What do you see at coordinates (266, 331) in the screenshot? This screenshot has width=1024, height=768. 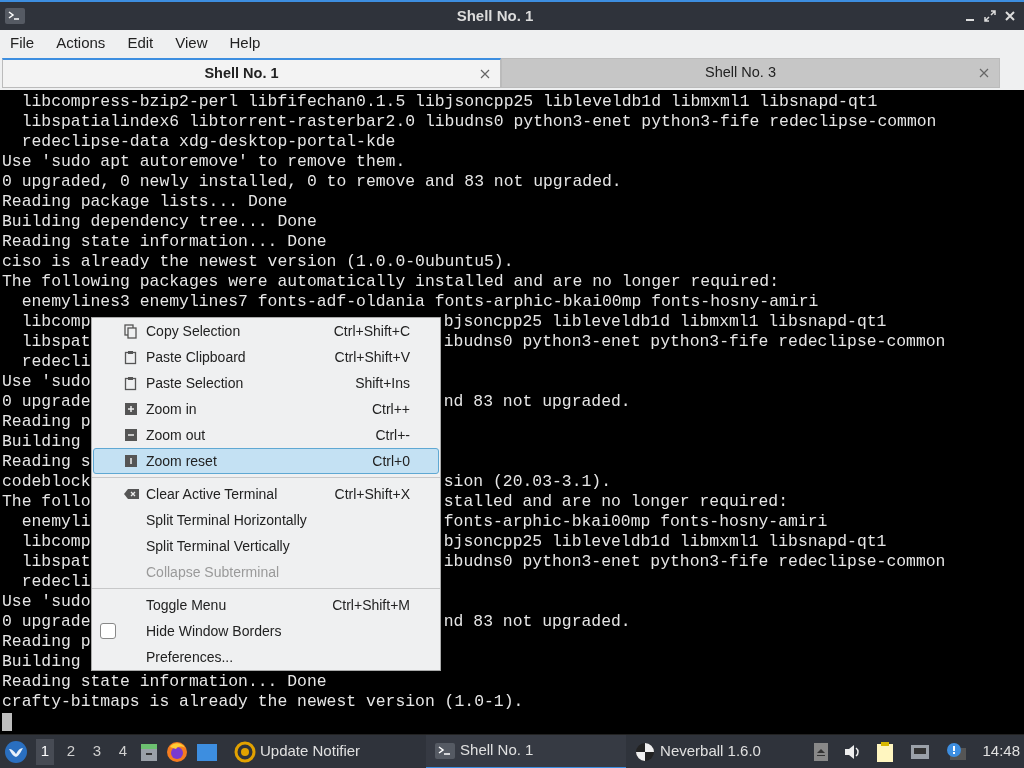 I see `menu-item: Copy Selection Ctrl+Shift+C` at bounding box center [266, 331].